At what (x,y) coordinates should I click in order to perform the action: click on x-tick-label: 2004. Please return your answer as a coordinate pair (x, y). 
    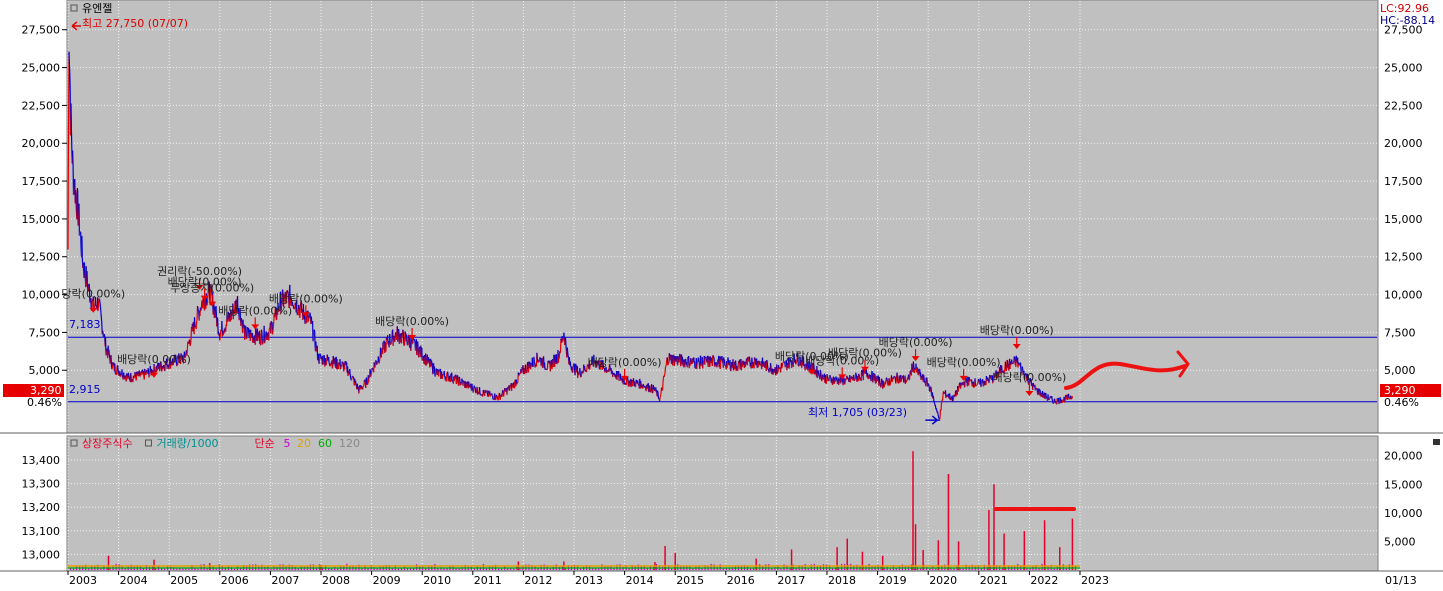
    Looking at the image, I should click on (134, 580).